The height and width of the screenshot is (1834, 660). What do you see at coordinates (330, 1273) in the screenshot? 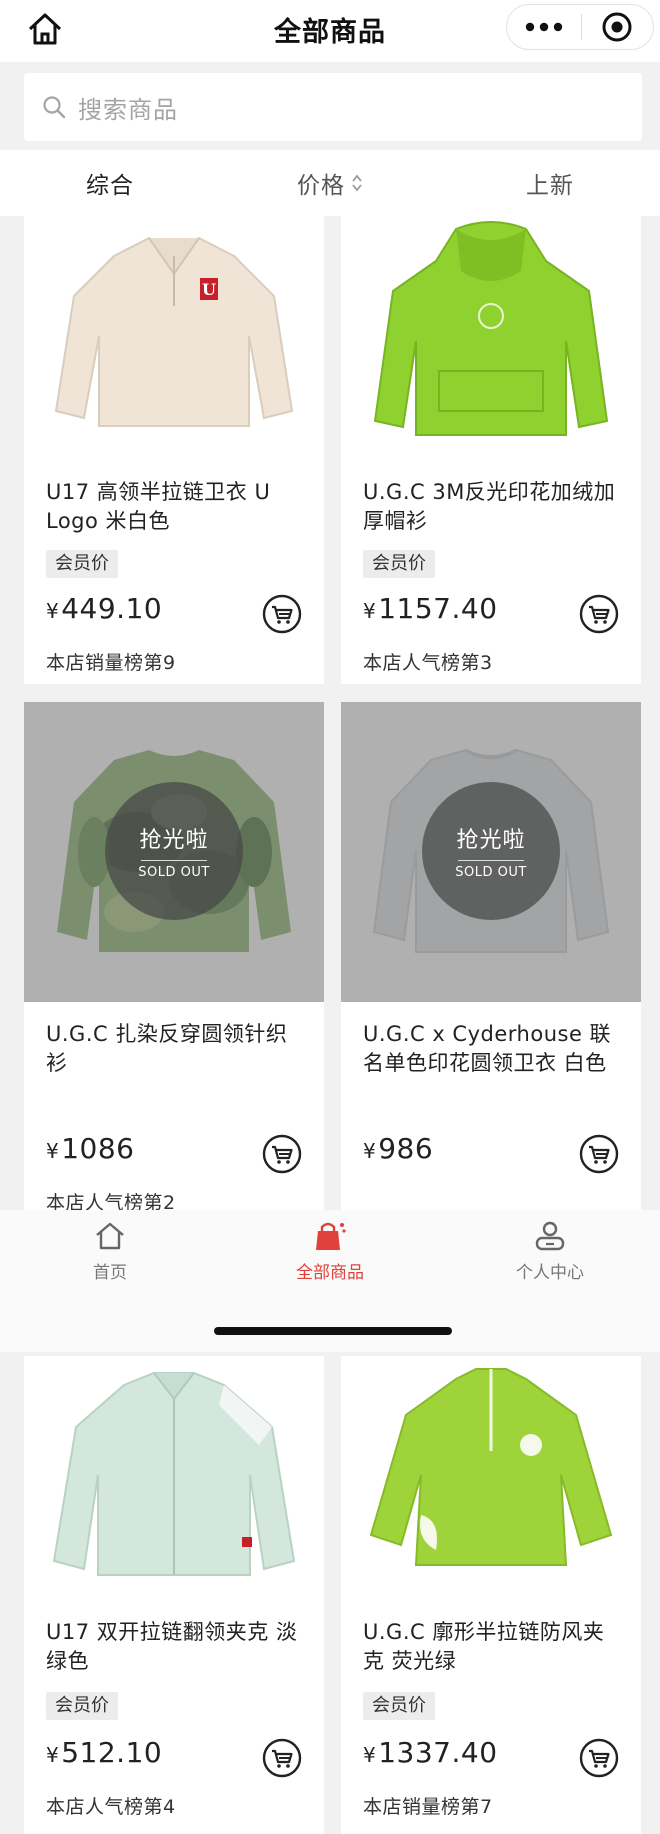
I see `tab-label: 全部商品` at bounding box center [330, 1273].